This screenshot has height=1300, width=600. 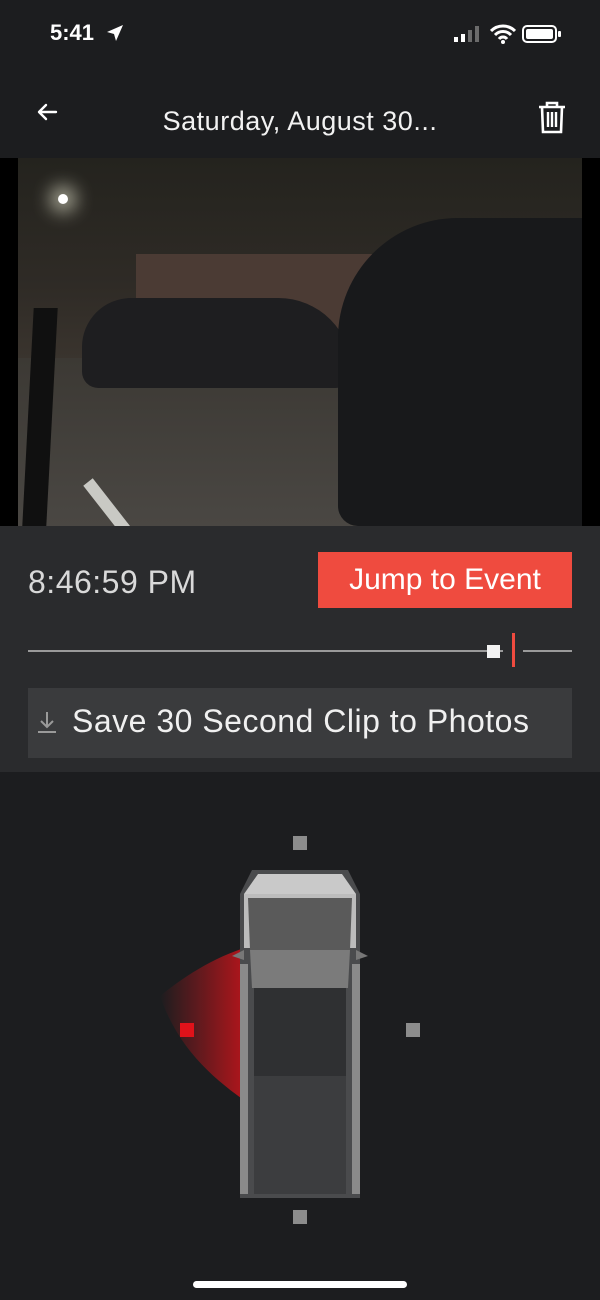 I want to click on rear-camera-button, so click(x=300, y=1217).